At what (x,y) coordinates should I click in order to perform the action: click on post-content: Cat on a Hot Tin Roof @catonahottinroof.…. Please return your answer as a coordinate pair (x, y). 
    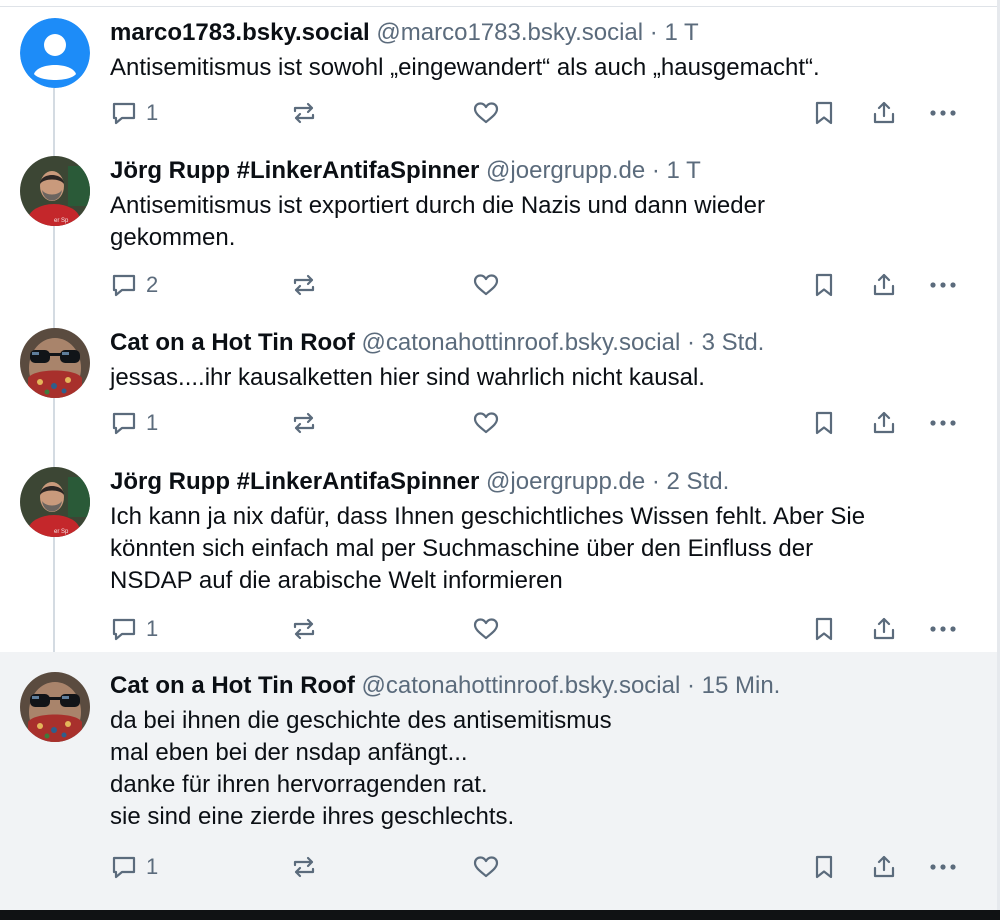
    Looking at the image, I should click on (533, 361).